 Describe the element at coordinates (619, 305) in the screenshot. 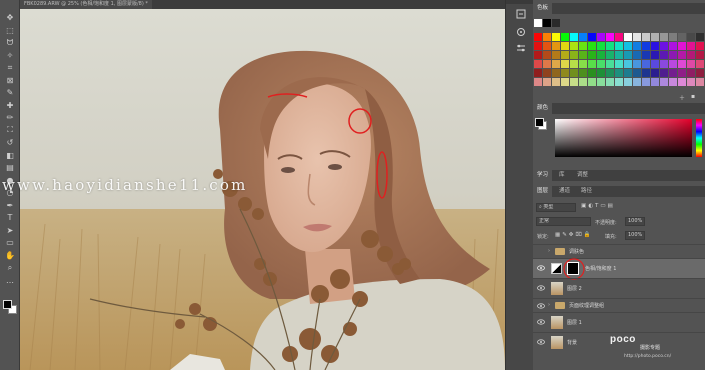

I see `layer-row: › 页面纹理调整组` at that location.